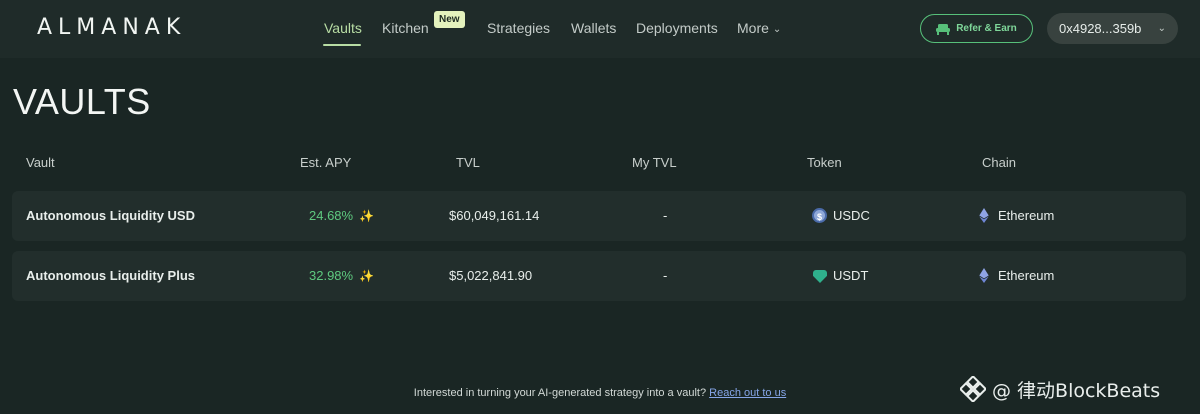  What do you see at coordinates (819, 217) in the screenshot?
I see `usdc-icon` at bounding box center [819, 217].